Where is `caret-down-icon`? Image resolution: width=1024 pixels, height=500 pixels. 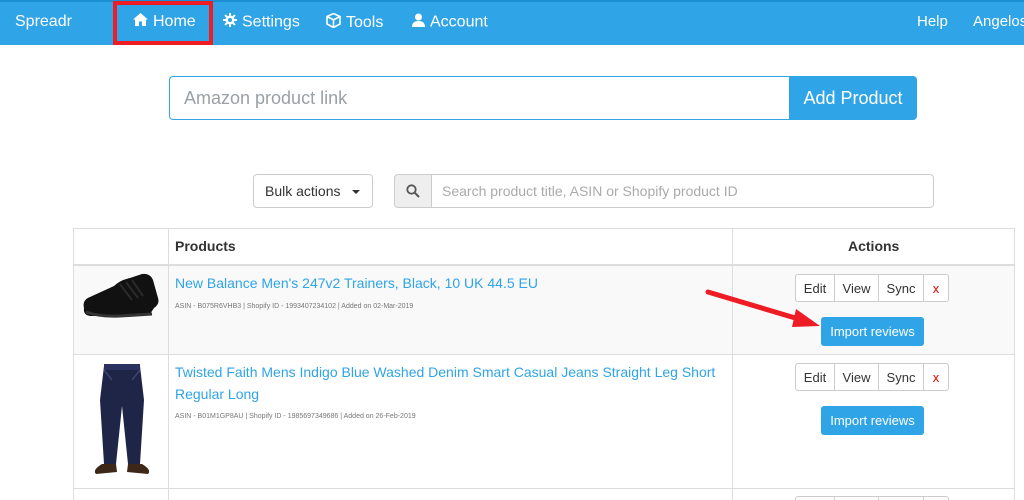
caret-down-icon is located at coordinates (356, 192).